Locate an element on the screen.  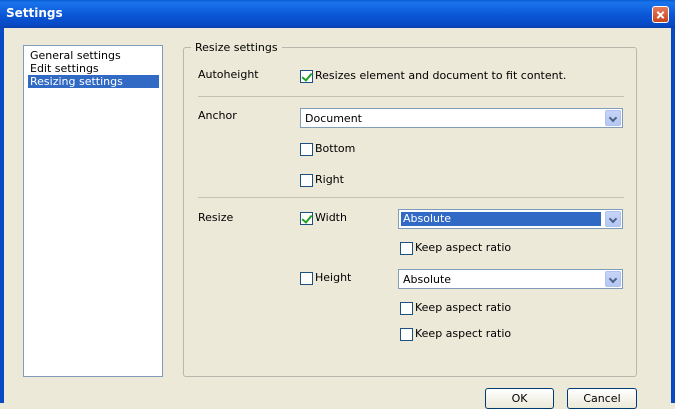
title-bar: Settings is located at coordinates (337, 14).